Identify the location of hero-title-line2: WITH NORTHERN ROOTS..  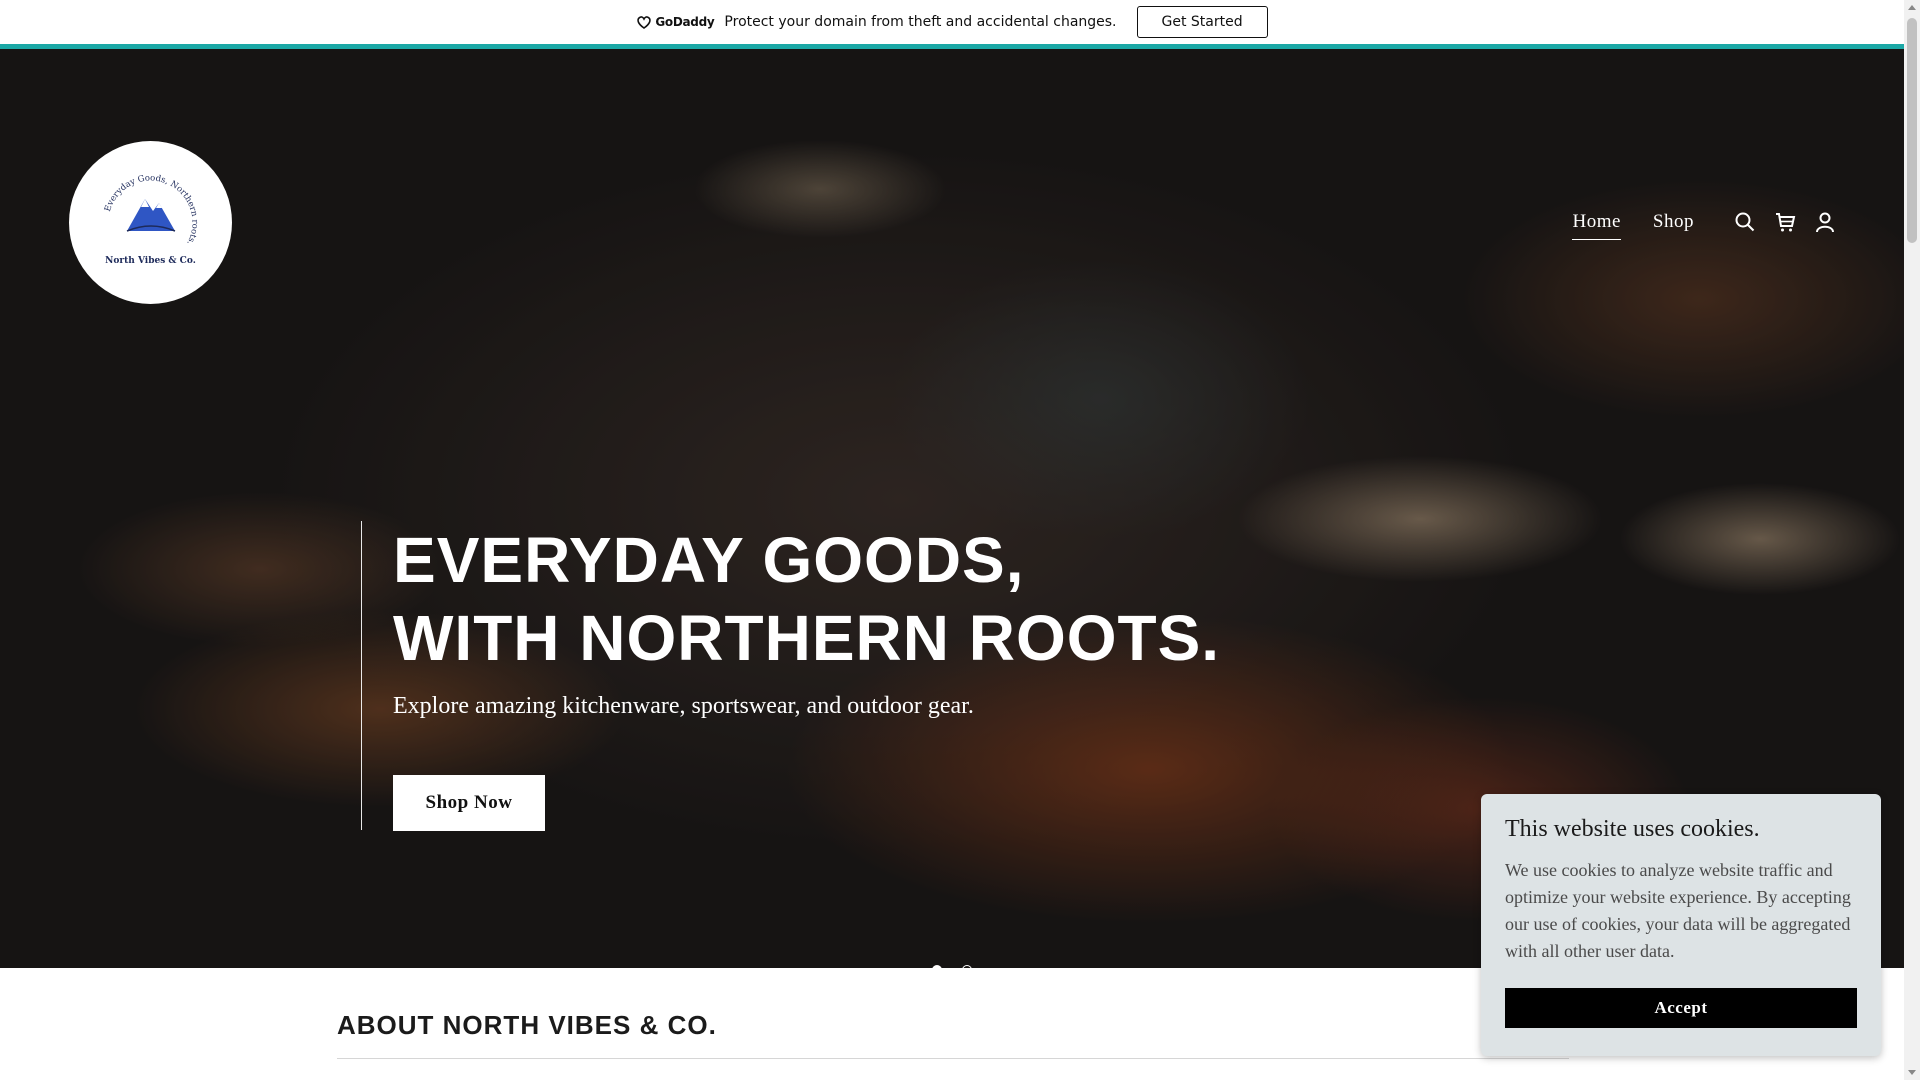
(807, 638).